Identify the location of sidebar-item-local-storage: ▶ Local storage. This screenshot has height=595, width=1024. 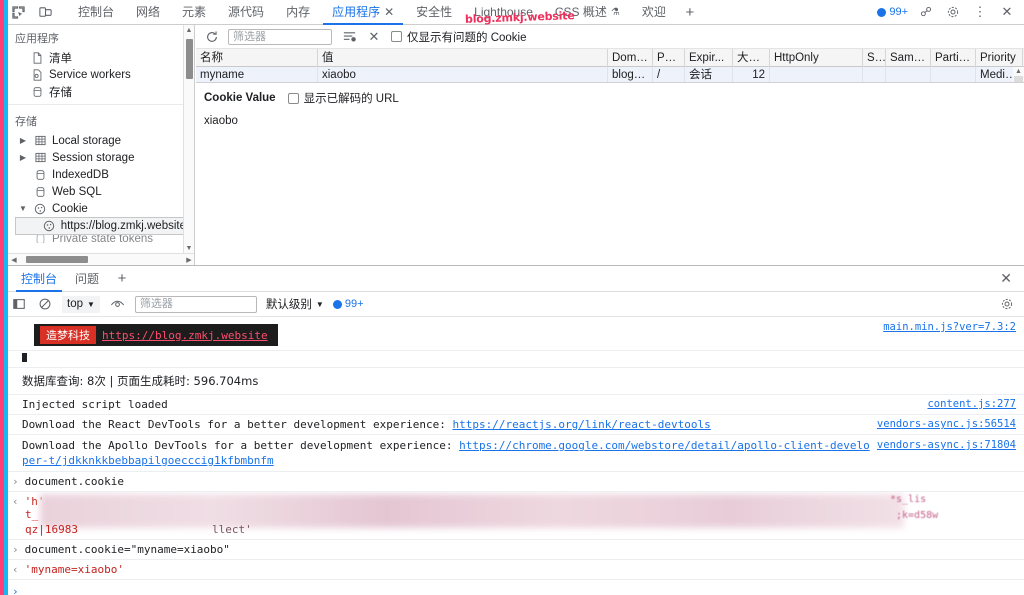
(101, 140).